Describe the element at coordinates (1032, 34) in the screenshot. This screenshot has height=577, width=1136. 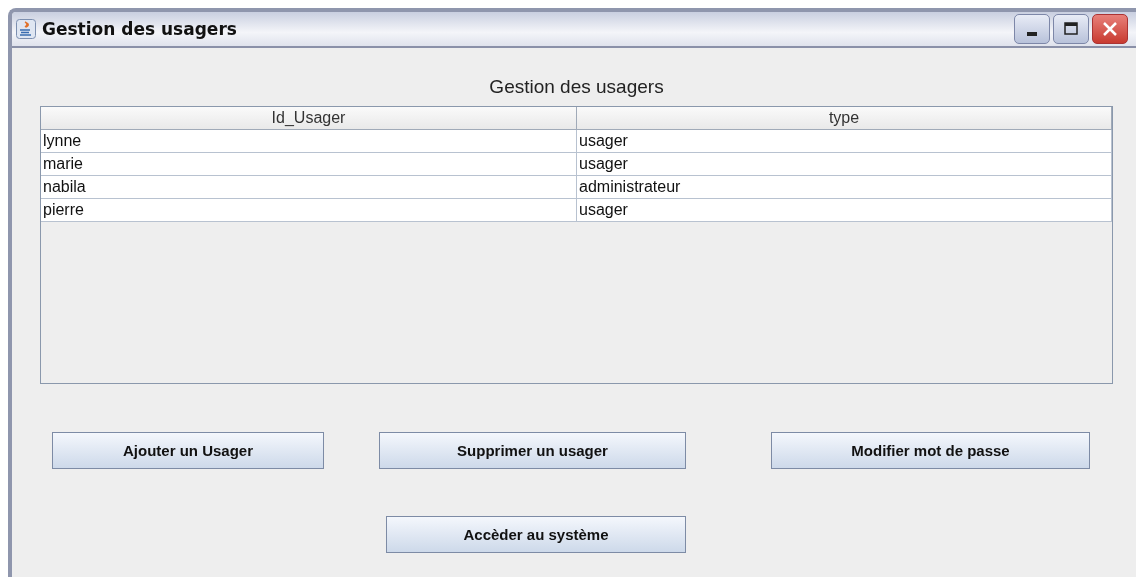
I see `minimize-icon` at that location.